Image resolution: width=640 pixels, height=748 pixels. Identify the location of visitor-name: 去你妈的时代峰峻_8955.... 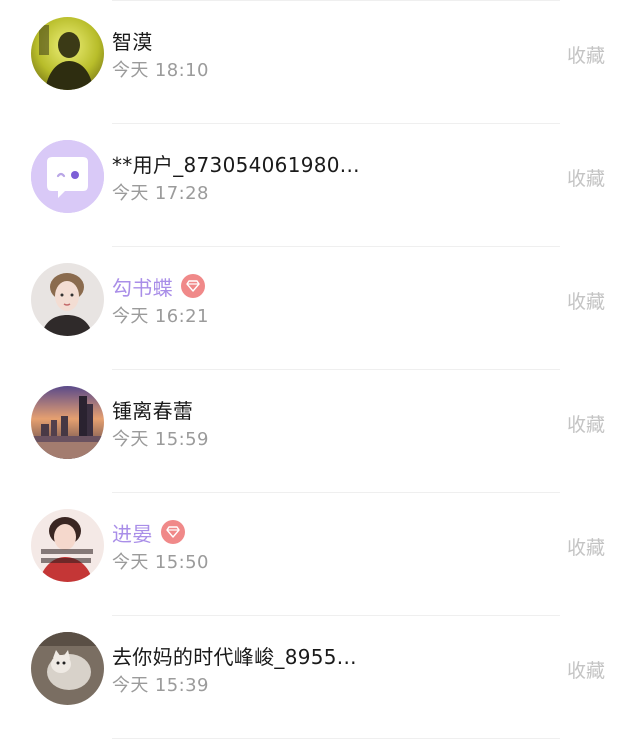
(234, 655).